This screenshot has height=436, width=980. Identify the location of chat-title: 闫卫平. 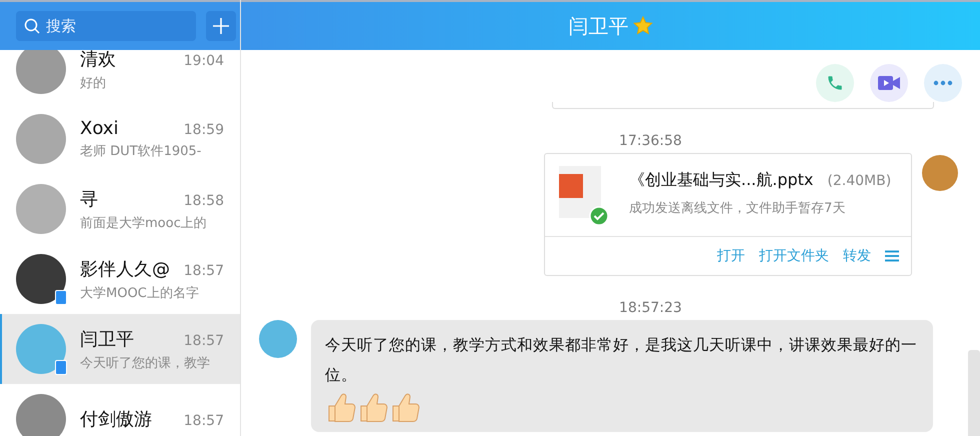
(598, 26).